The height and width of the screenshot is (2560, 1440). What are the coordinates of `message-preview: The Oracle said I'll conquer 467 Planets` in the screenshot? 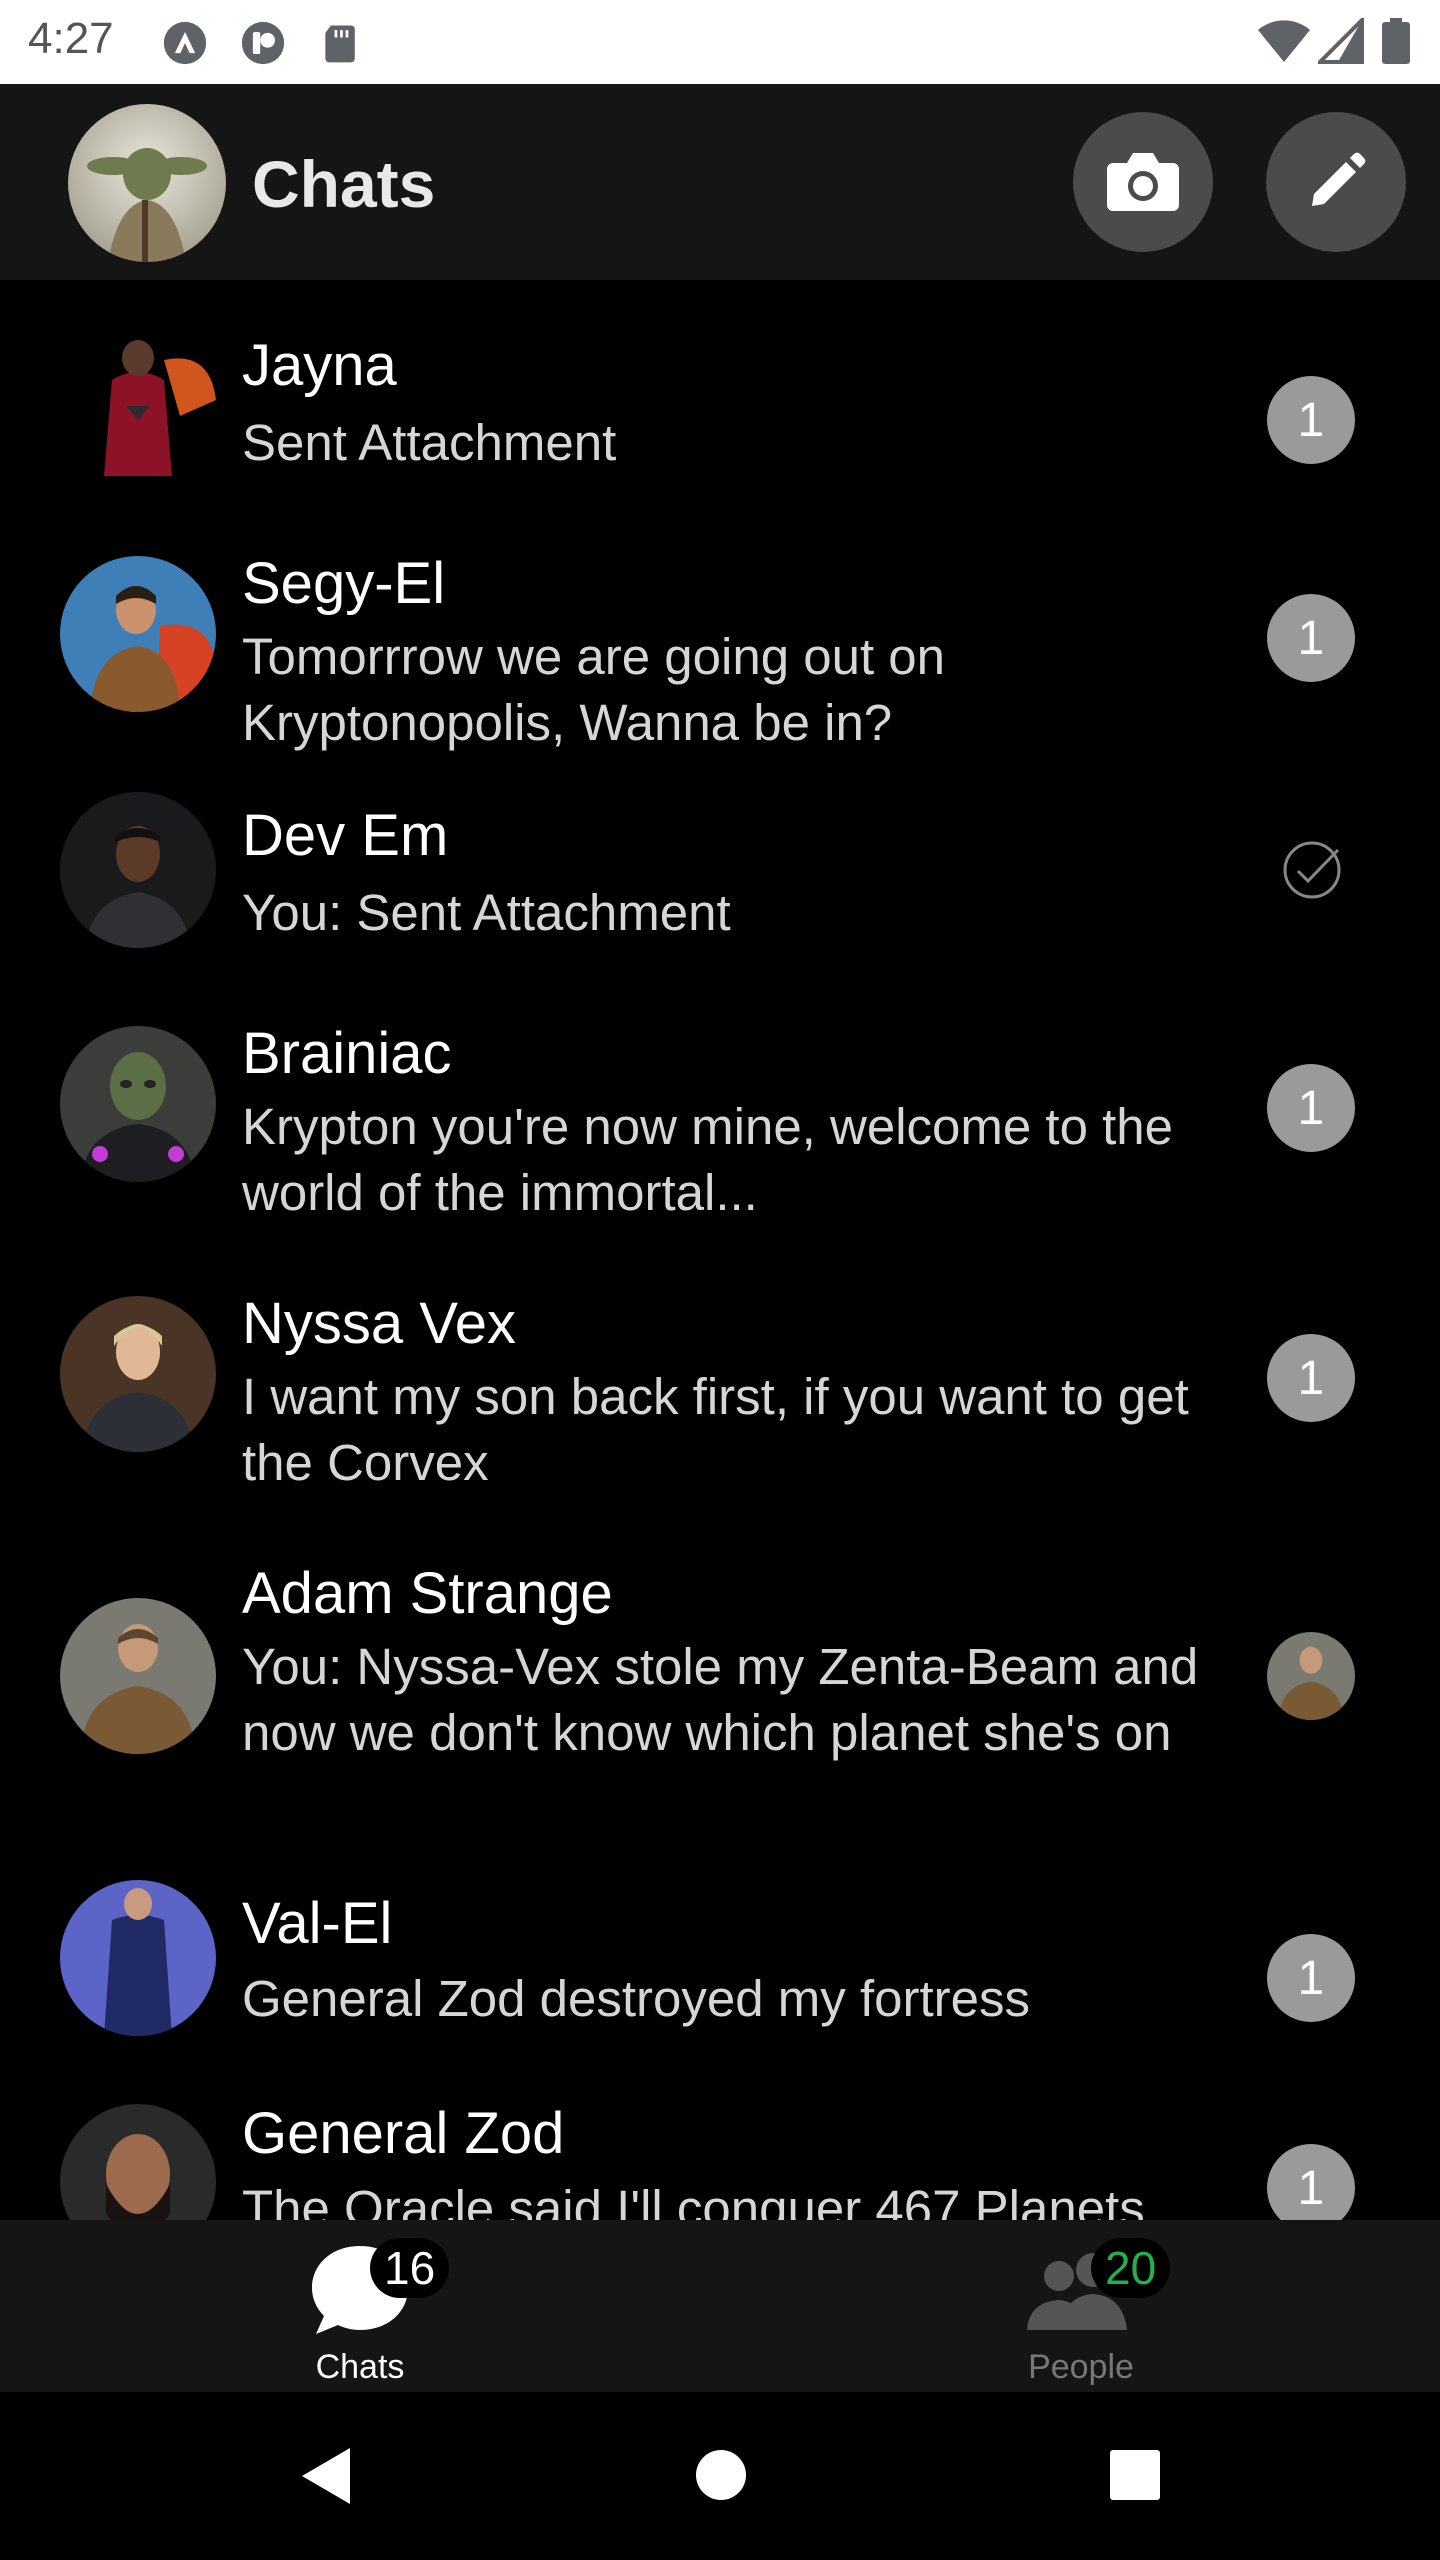 It's located at (693, 2200).